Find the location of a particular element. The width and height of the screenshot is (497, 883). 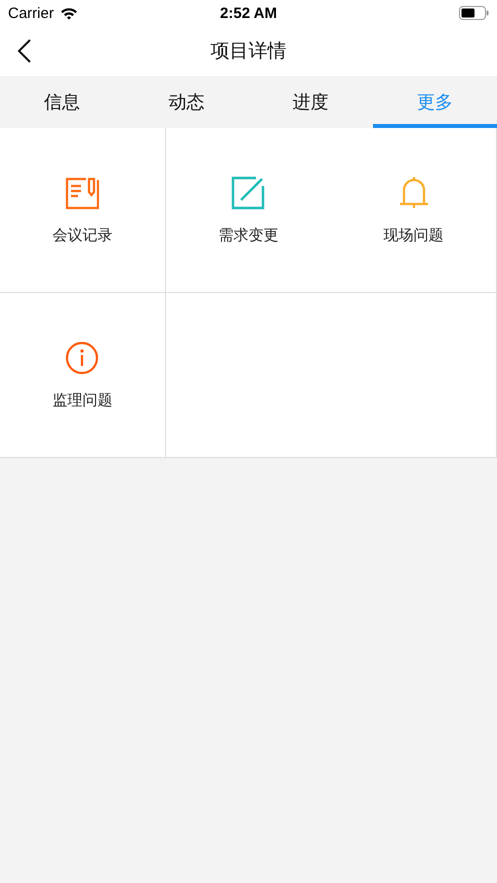

tab: 进度 is located at coordinates (310, 102).